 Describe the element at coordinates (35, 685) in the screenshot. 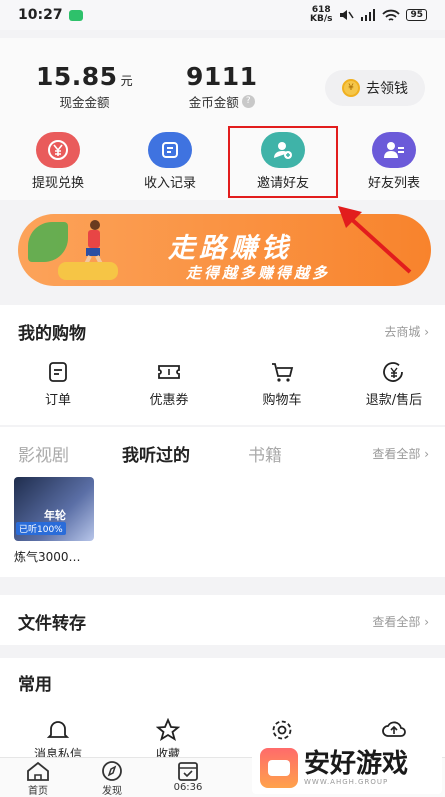

I see `common-title: 常用` at that location.